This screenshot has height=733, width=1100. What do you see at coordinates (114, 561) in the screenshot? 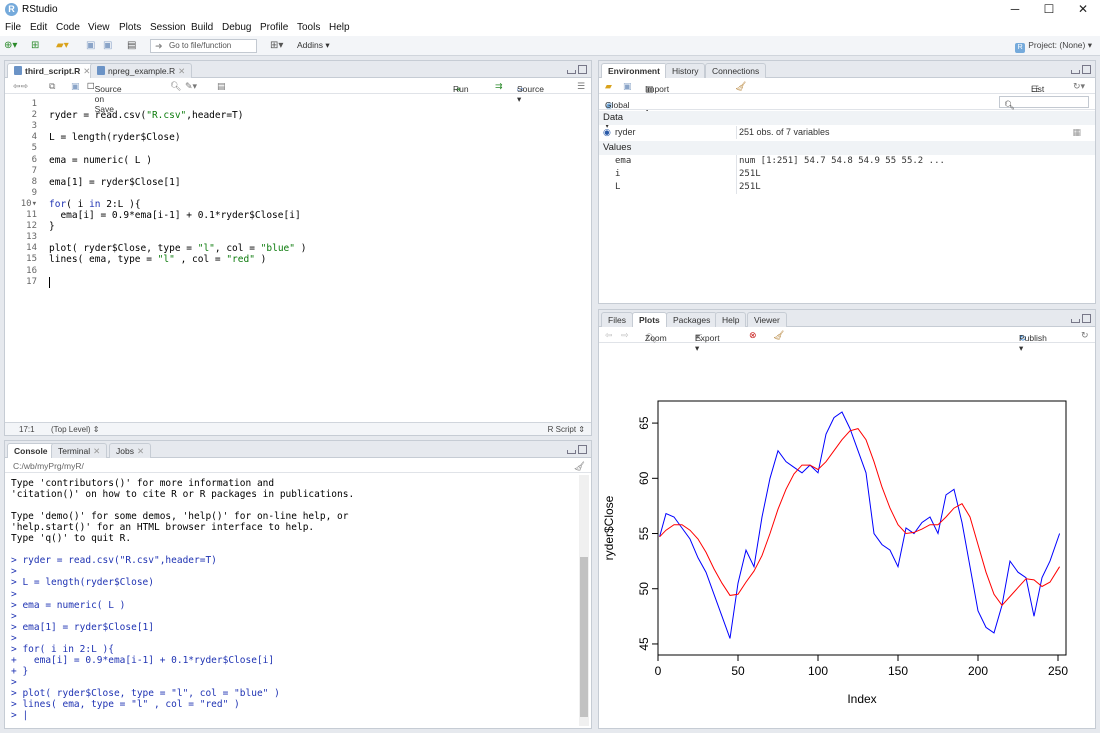
I see `console-command-line: > ryder = read.csv("R.csv",header=T)` at bounding box center [114, 561].